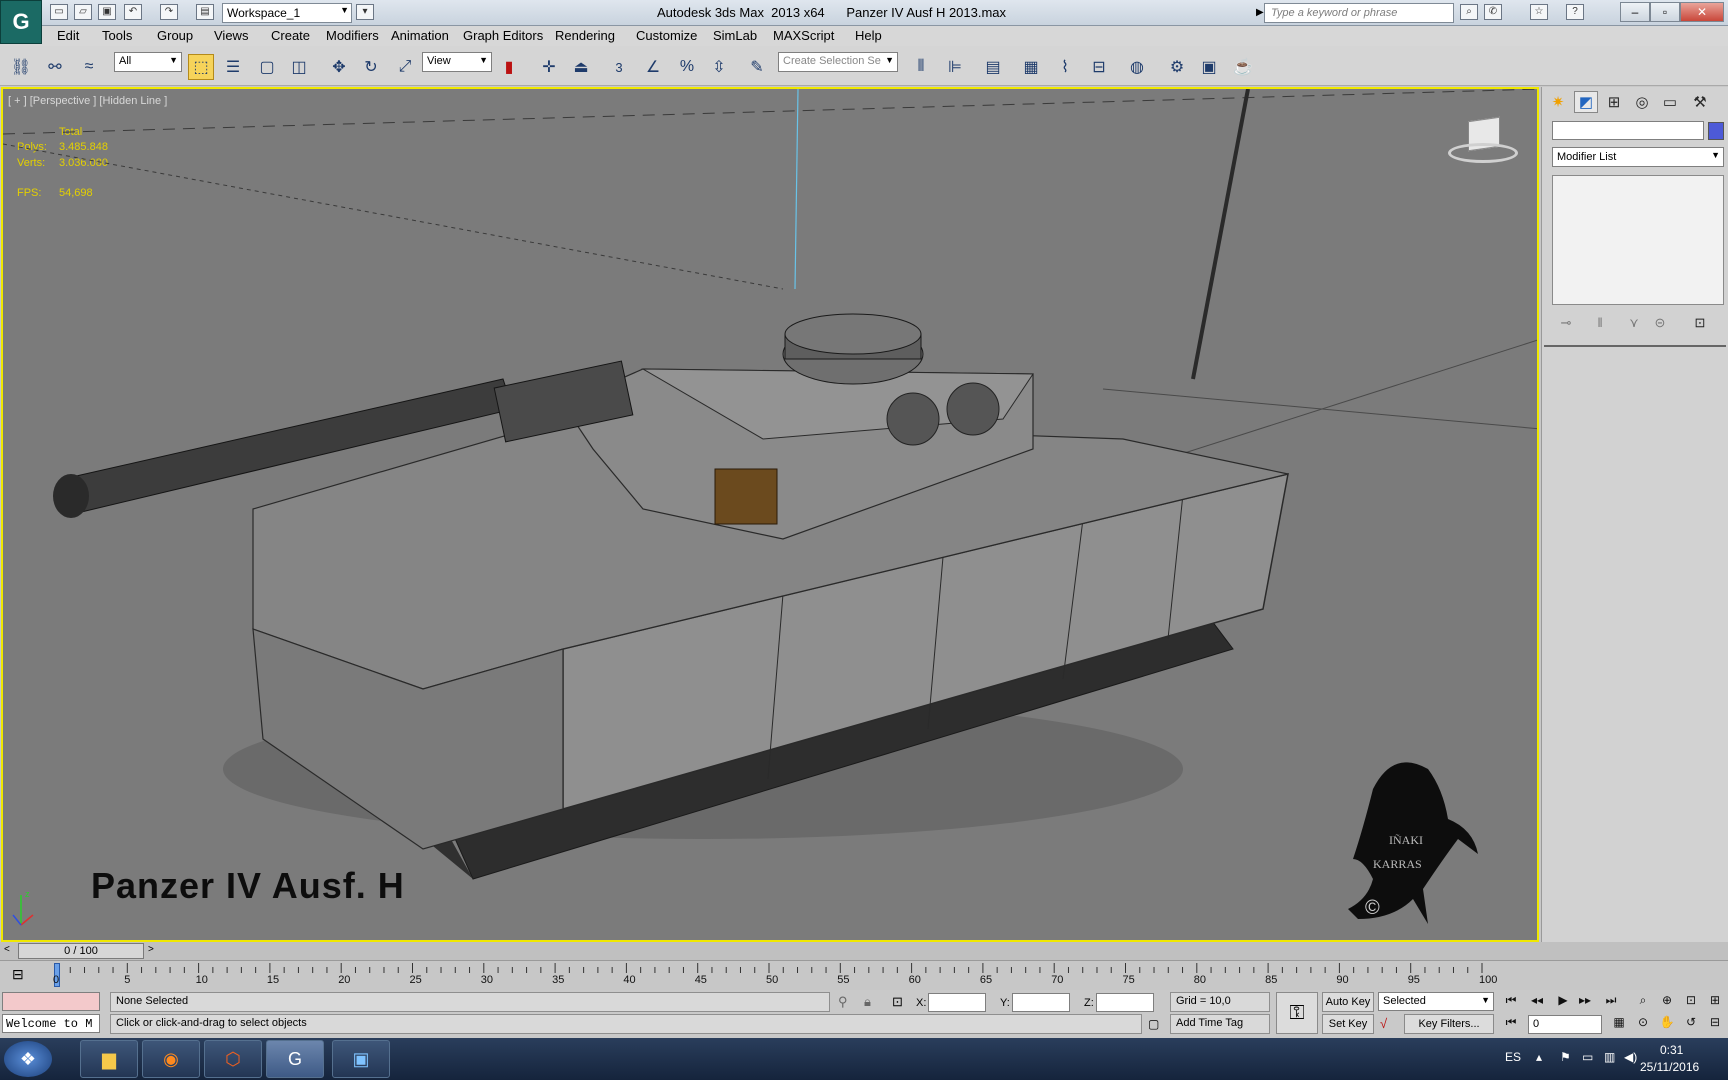  What do you see at coordinates (1634, 324) in the screenshot?
I see `make-unique-icon: ⋎` at bounding box center [1634, 324].